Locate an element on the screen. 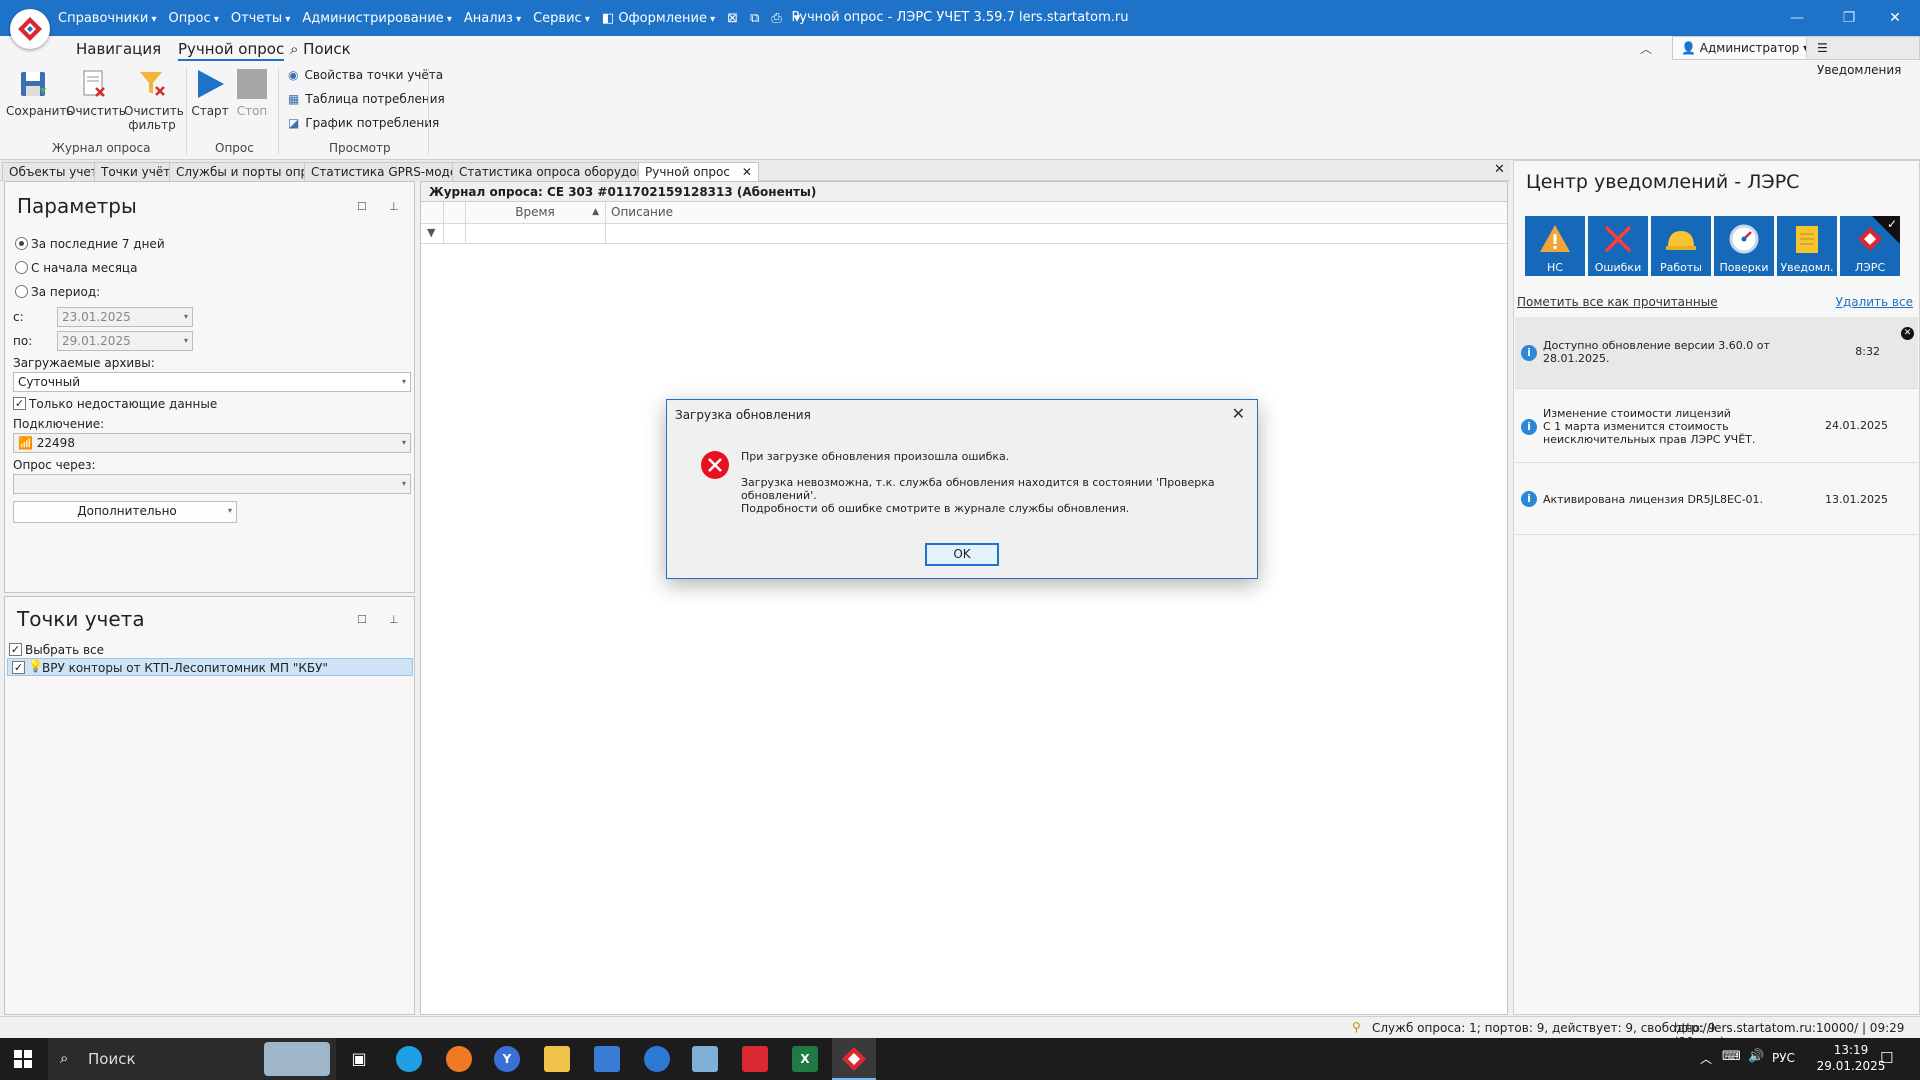 Image resolution: width=1920 pixels, height=1080 pixels. radio-last-7-days is located at coordinates (21, 243).